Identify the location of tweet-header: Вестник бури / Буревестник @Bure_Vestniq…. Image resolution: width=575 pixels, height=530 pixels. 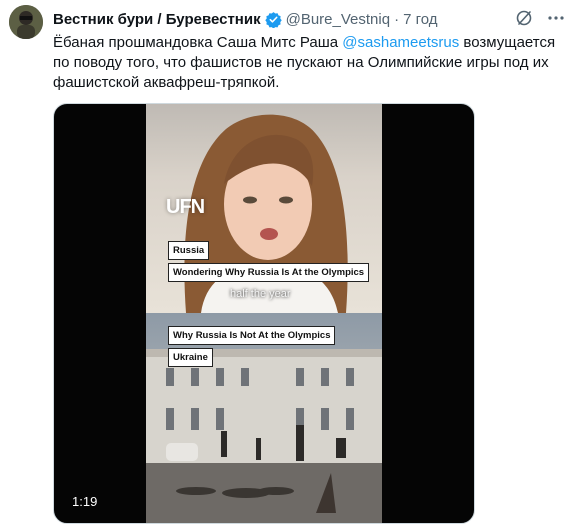
(309, 19).